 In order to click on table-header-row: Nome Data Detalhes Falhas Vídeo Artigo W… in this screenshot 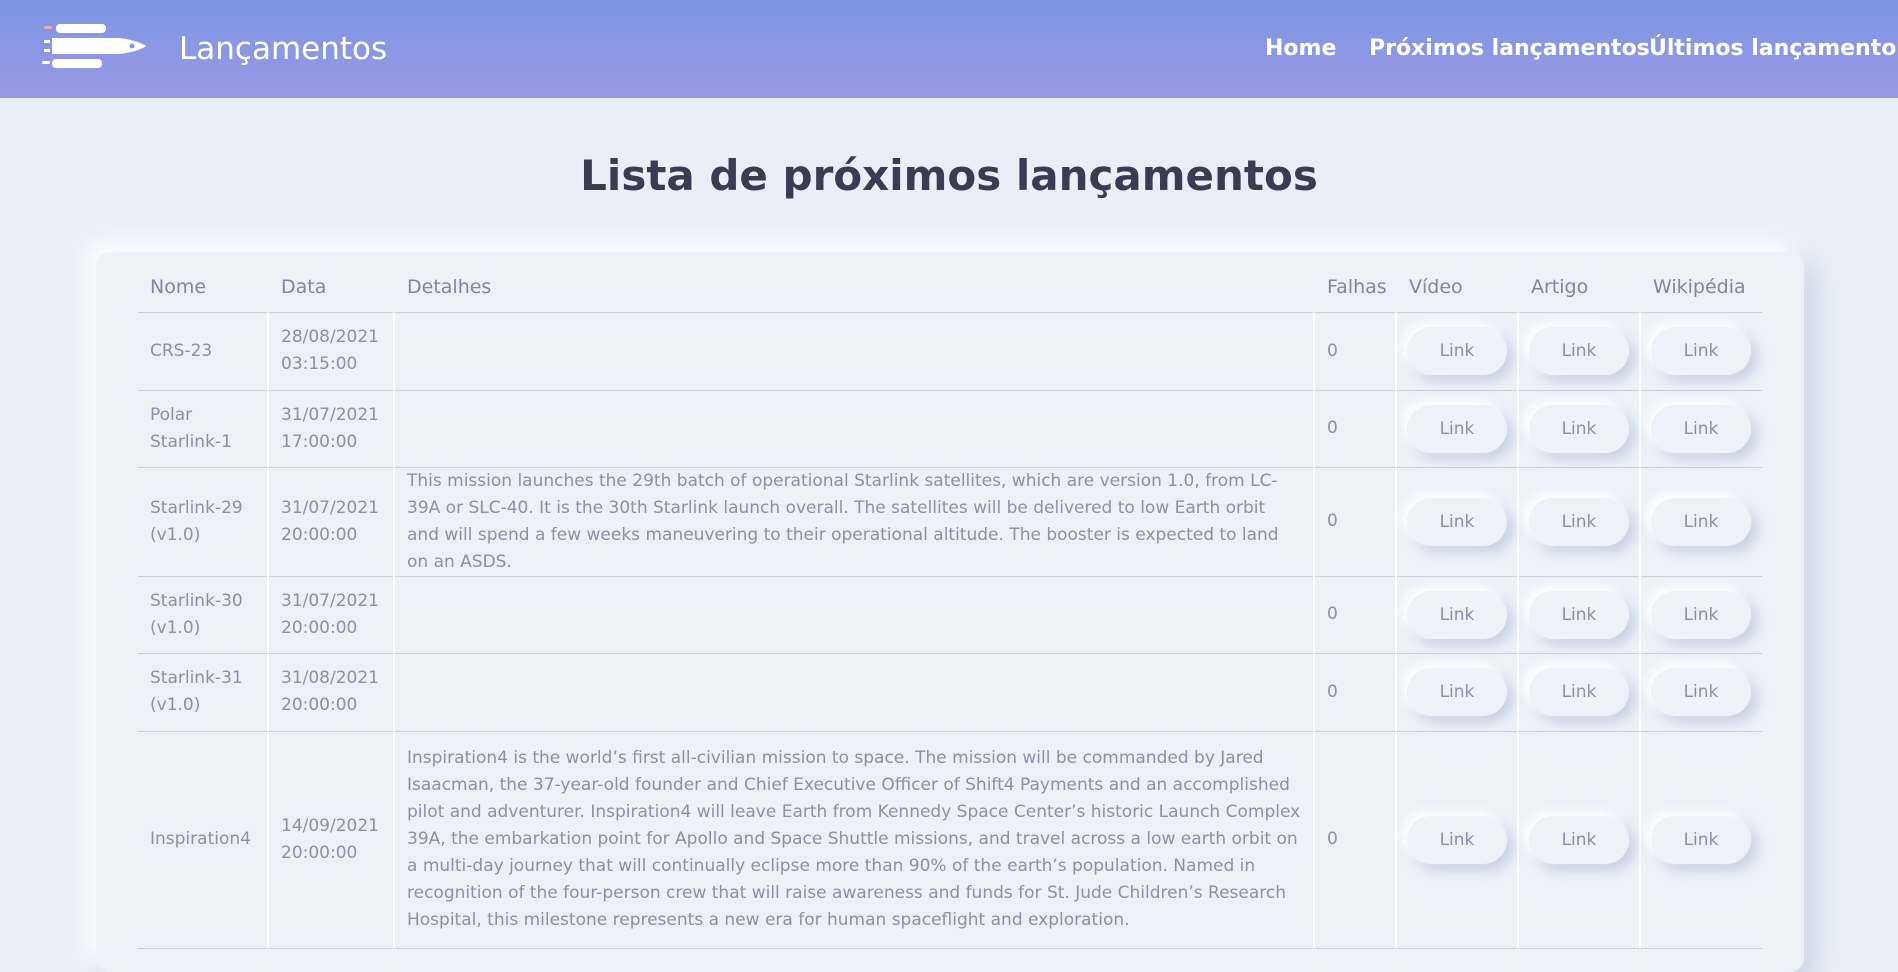, I will do `click(950, 288)`.